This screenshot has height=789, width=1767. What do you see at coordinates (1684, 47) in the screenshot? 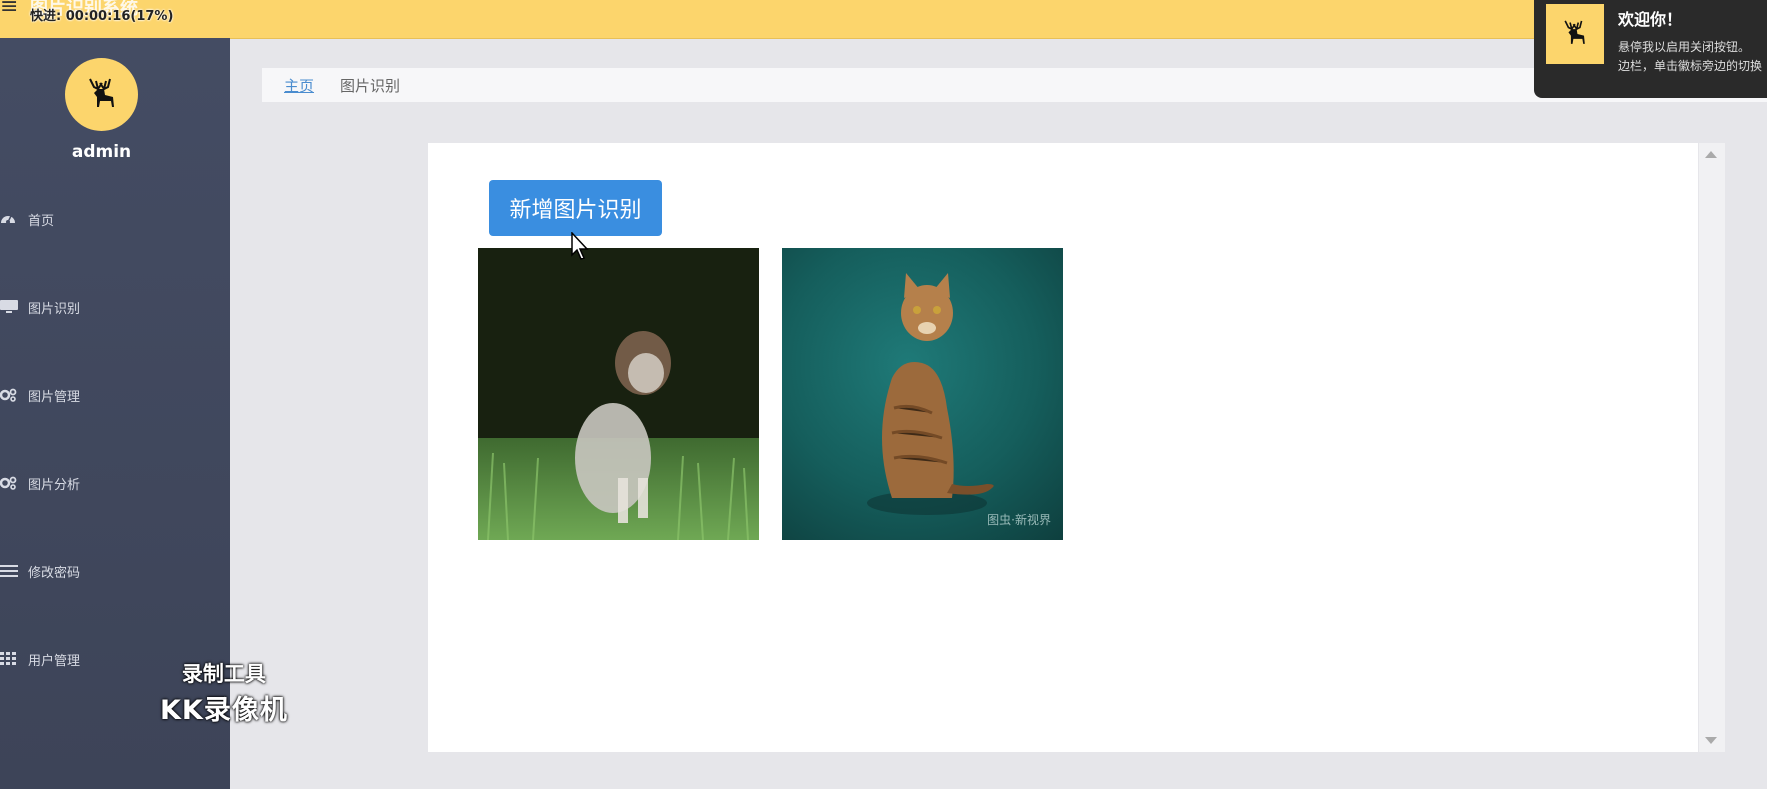
I see `toast-message-line: 悬停我以启用关闭按钮。` at bounding box center [1684, 47].